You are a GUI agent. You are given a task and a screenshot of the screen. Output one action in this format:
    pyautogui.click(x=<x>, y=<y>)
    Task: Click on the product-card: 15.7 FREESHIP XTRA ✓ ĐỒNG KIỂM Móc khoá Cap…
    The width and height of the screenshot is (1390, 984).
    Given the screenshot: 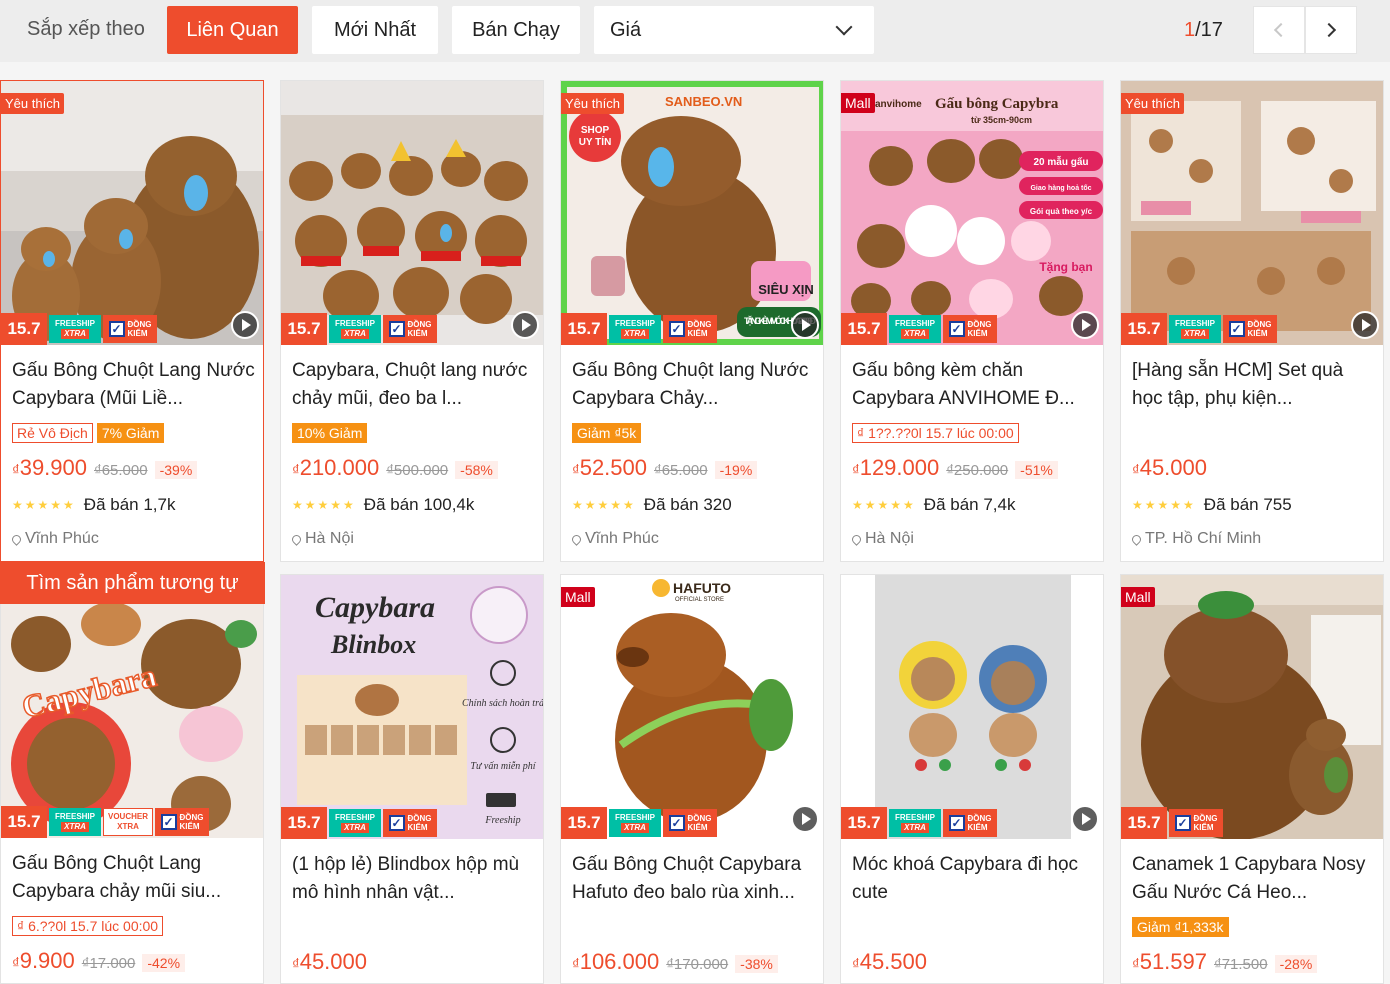 What is the action you would take?
    pyautogui.click(x=972, y=779)
    